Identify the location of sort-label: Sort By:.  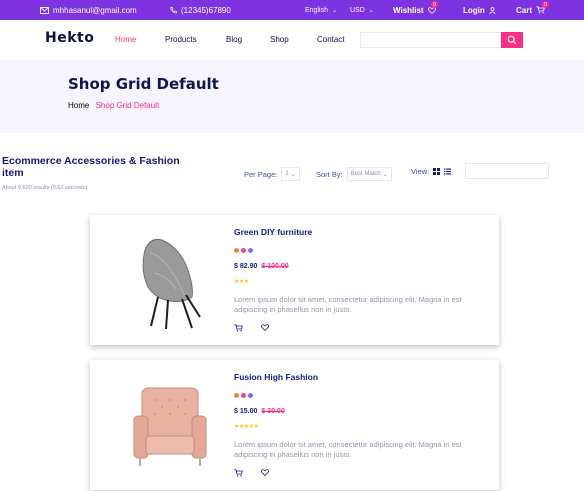
(329, 174).